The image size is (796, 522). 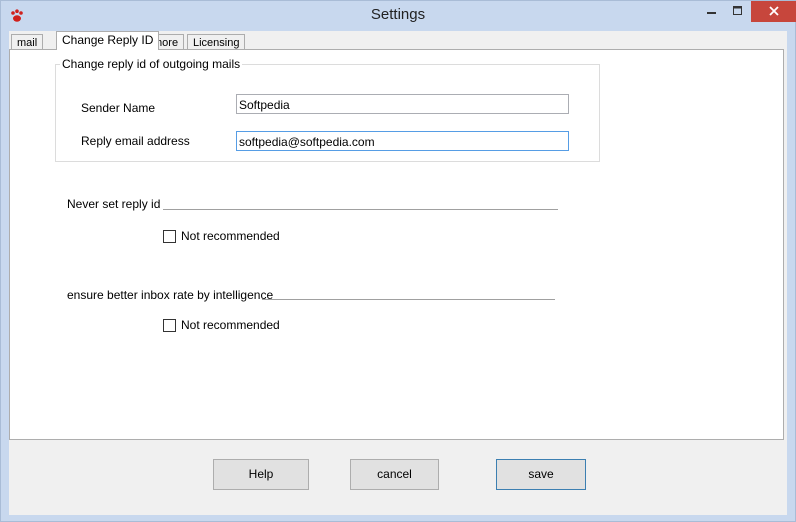 I want to click on never-set-checkbox-label: Not recommended, so click(x=230, y=236).